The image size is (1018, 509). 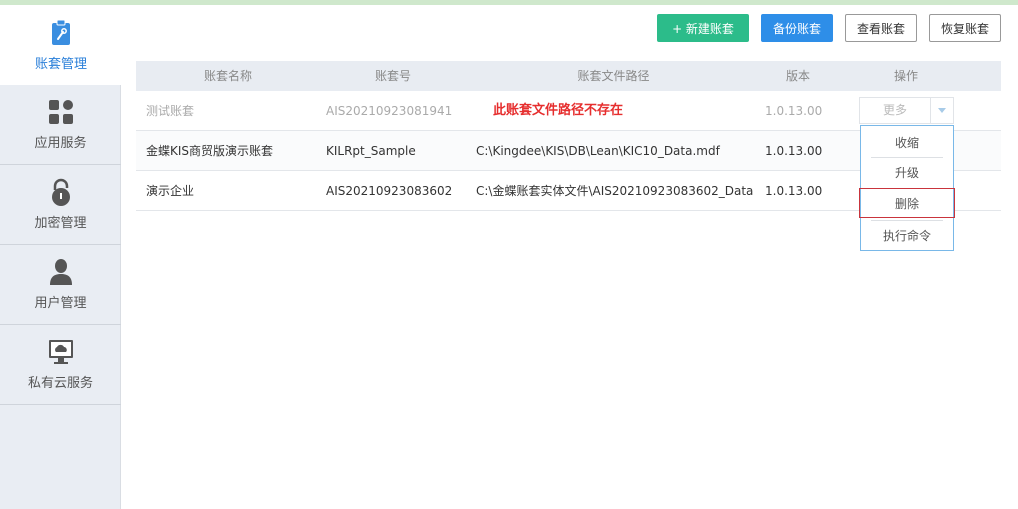 What do you see at coordinates (615, 191) in the screenshot?
I see `row-path: C:\金蝶账套实体文件\AIS20210923083602_Data.mdf` at bounding box center [615, 191].